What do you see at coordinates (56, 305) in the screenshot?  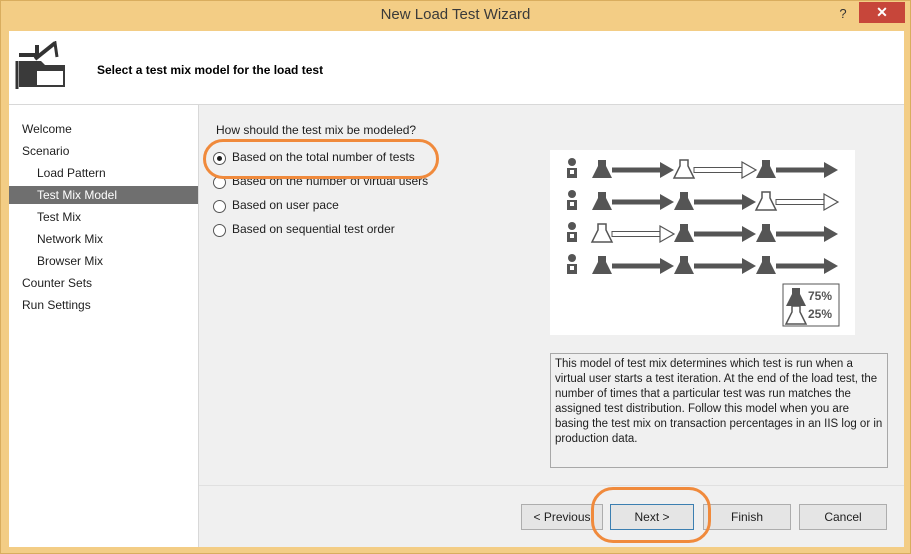 I see `nav-item-label: Run Settings` at bounding box center [56, 305].